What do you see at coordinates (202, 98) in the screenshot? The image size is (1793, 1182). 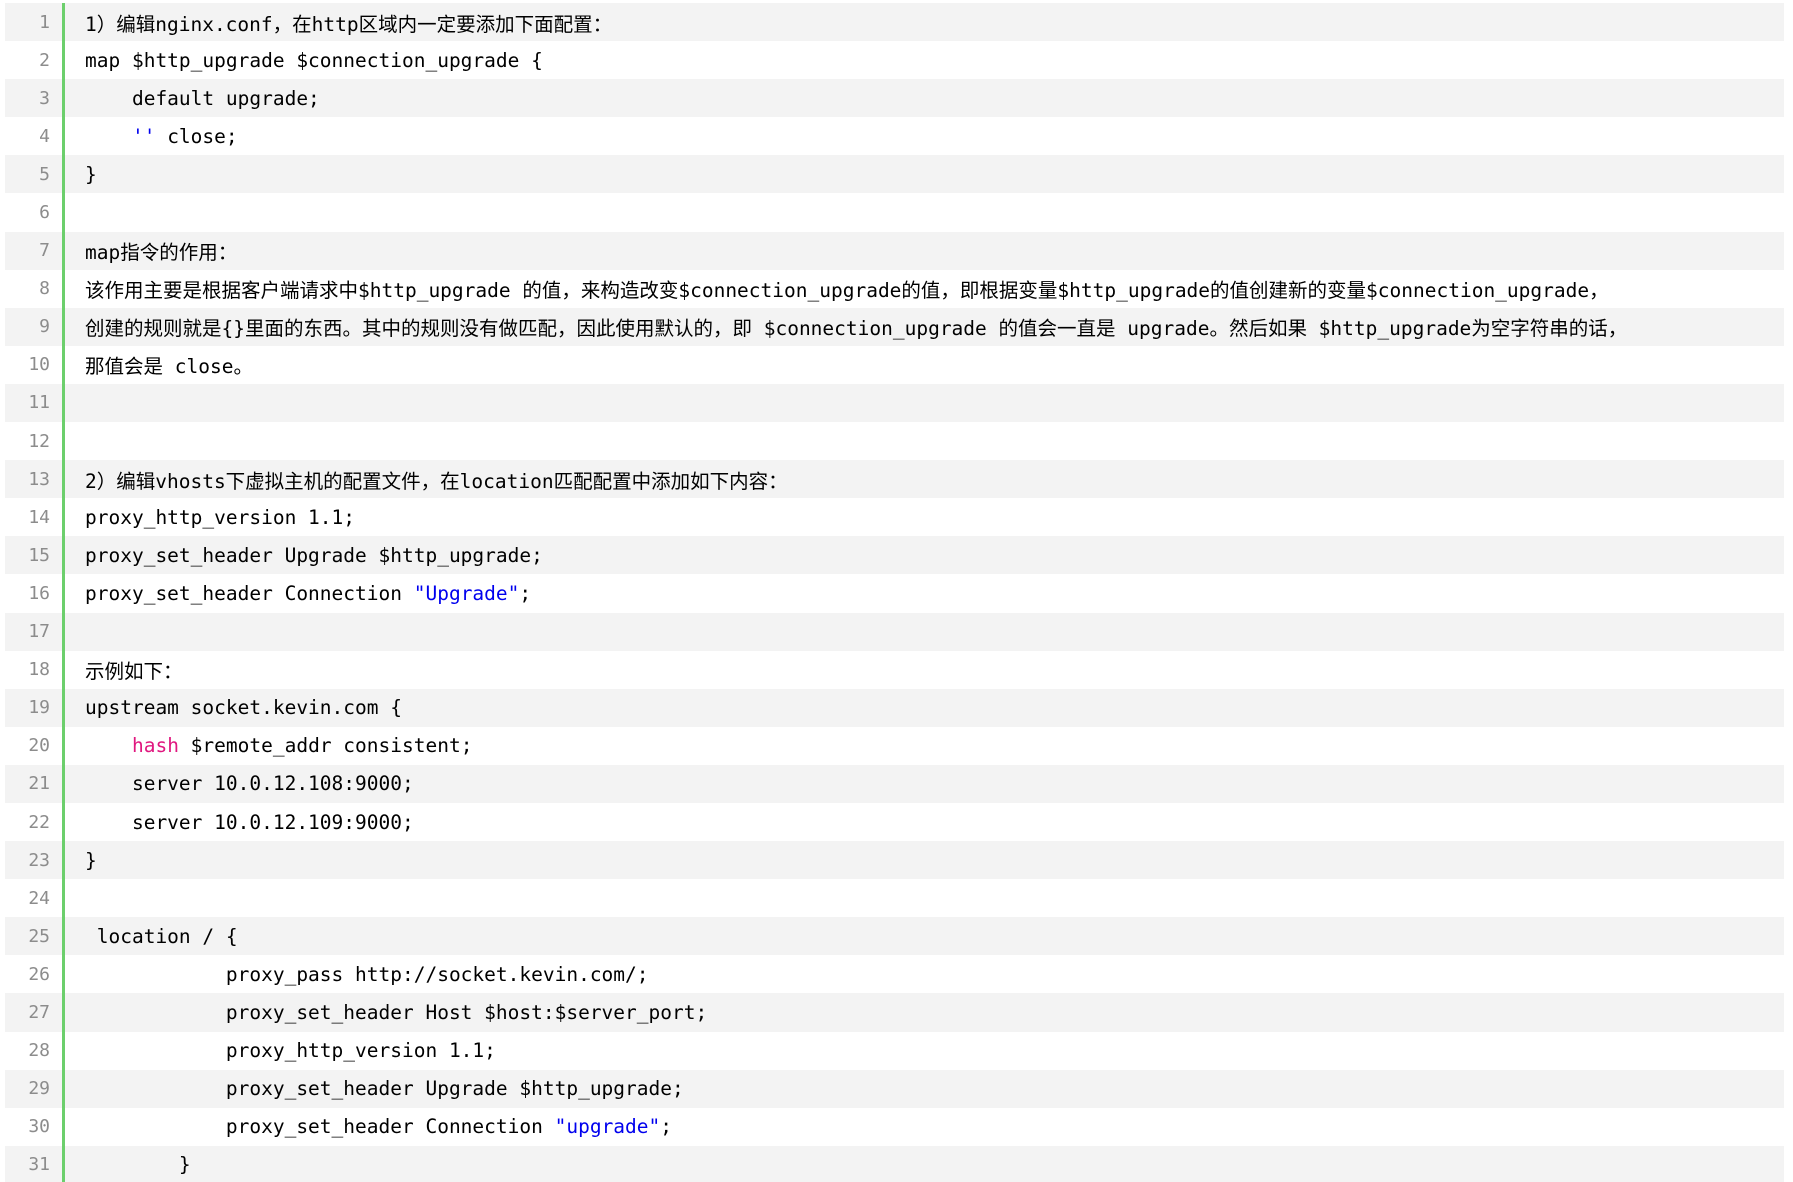 I see `code-token: default upgrade;` at bounding box center [202, 98].